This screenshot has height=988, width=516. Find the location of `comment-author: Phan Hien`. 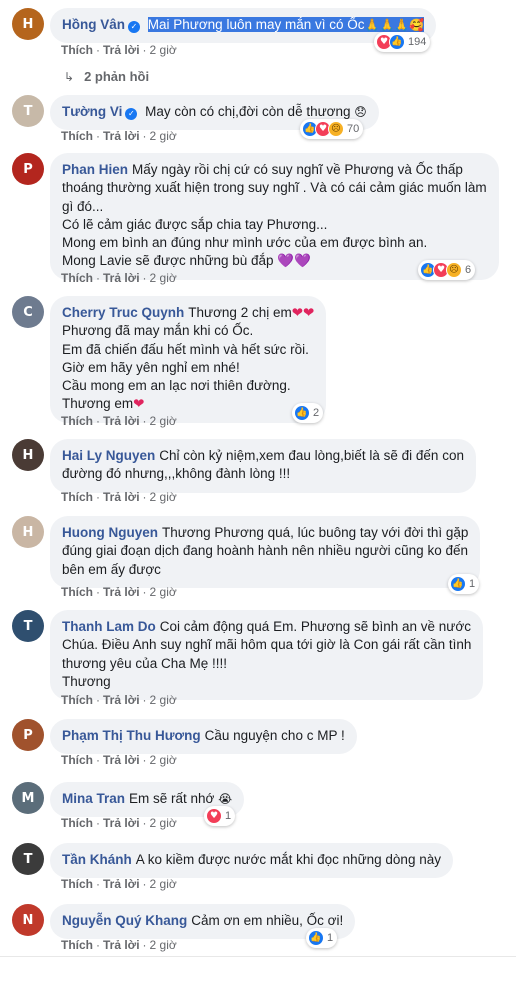

comment-author: Phan Hien is located at coordinates (95, 169).